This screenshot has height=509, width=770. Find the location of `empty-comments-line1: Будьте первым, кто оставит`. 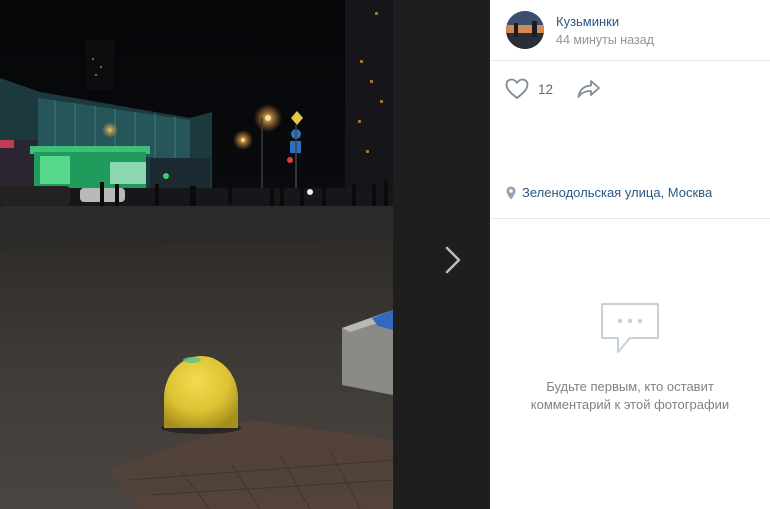

empty-comments-line1: Будьте первым, кто оставит is located at coordinates (630, 386).